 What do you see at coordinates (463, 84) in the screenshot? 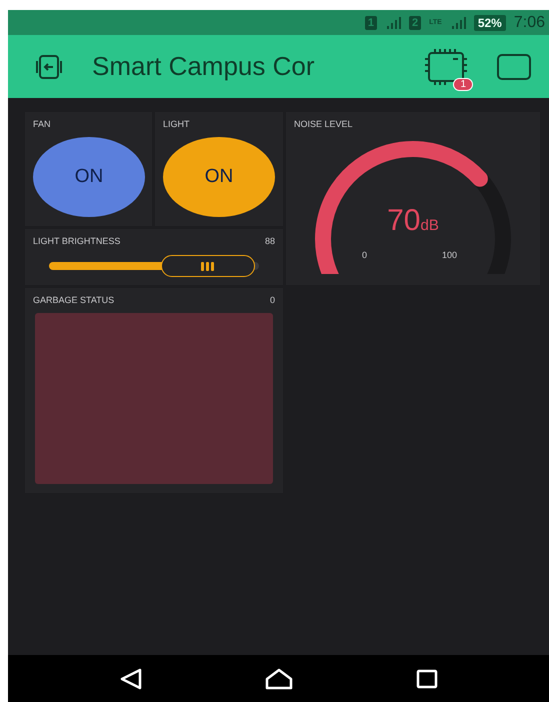
I see `notification-badge: 1` at bounding box center [463, 84].